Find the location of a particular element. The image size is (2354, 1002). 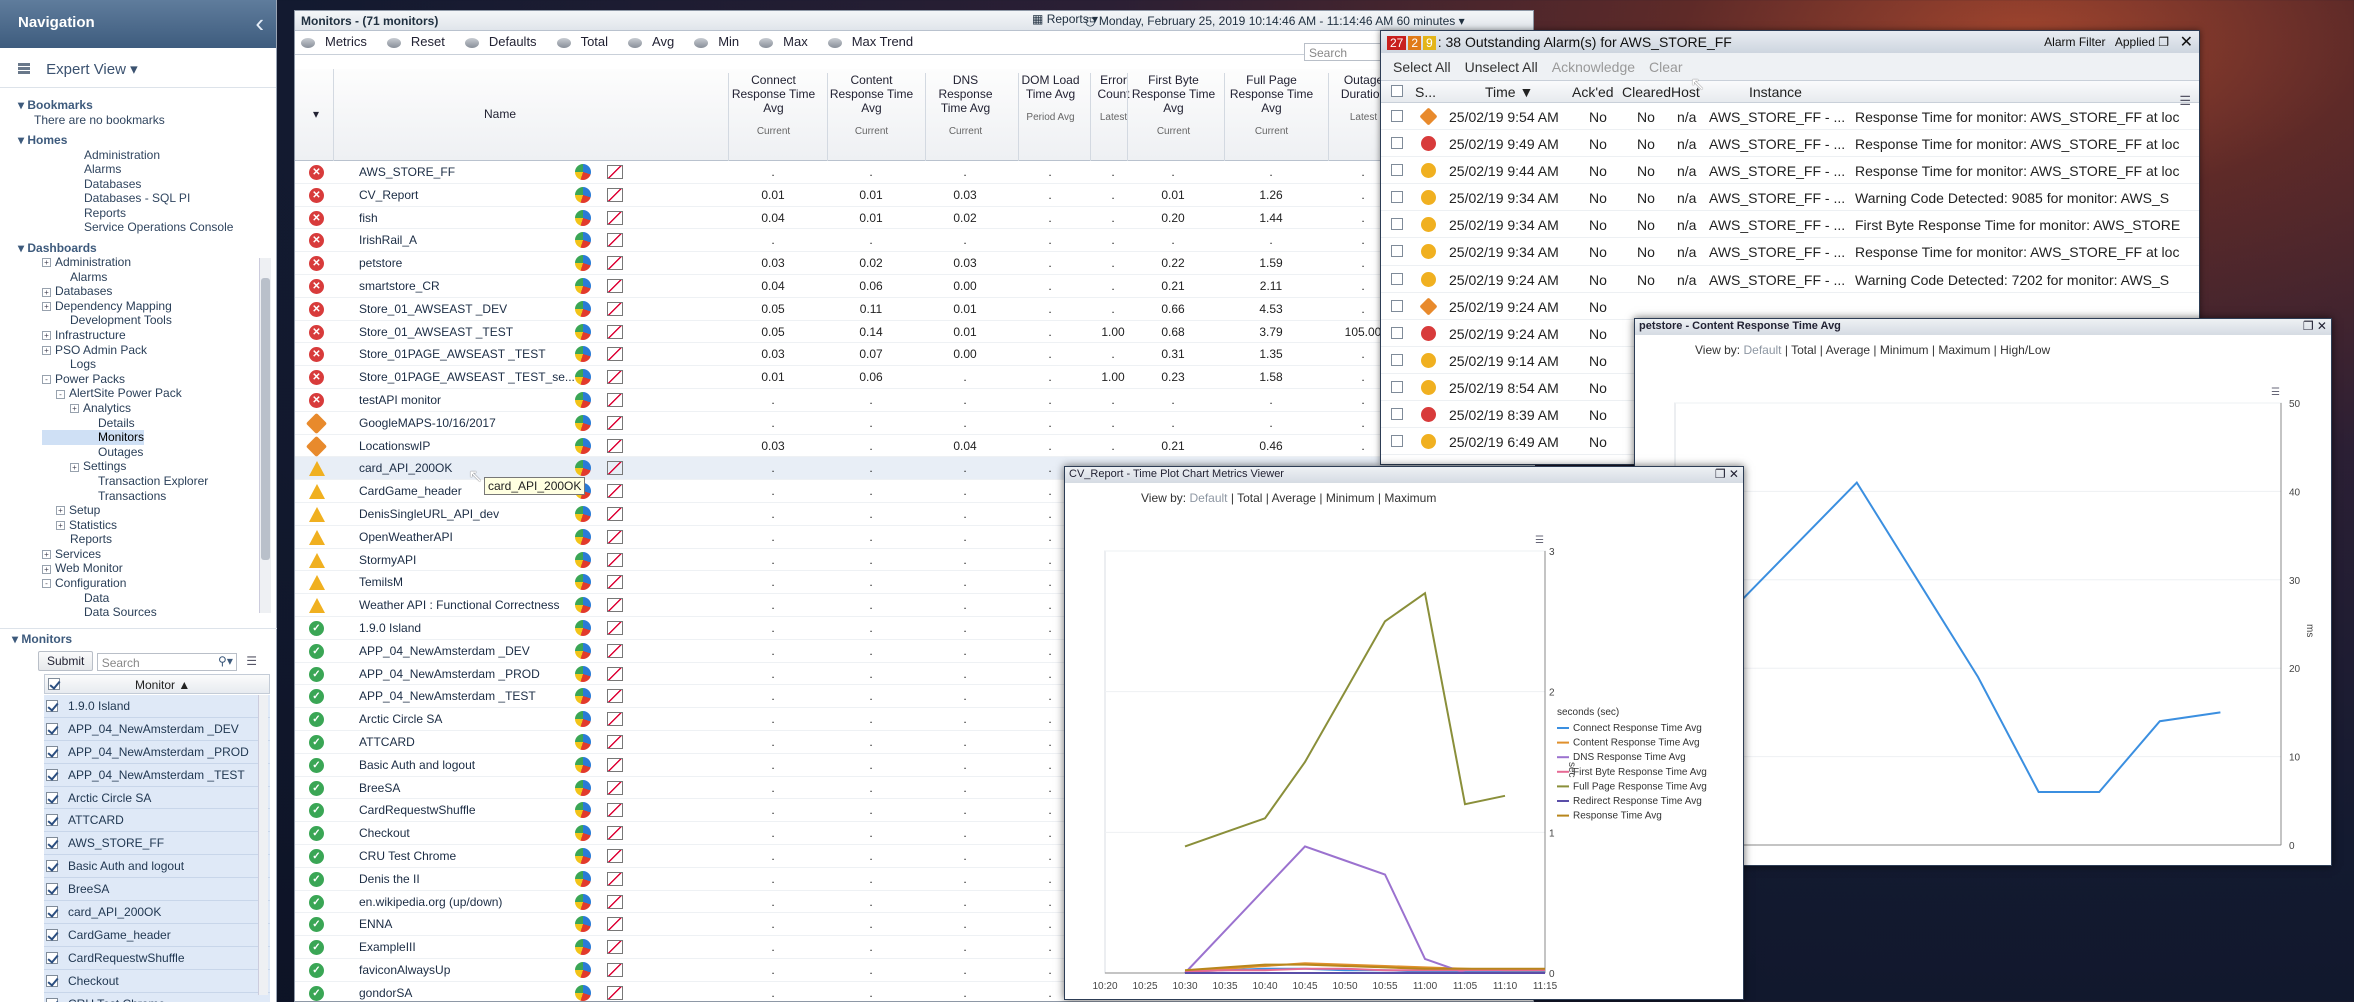

monitor-search-input: Search is located at coordinates (166, 661).